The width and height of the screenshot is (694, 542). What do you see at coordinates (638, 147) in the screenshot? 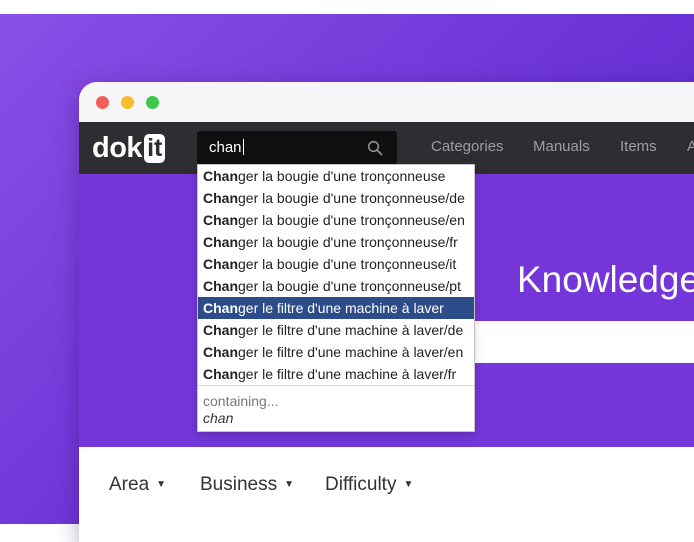
I see `nav-item-items: Items` at bounding box center [638, 147].